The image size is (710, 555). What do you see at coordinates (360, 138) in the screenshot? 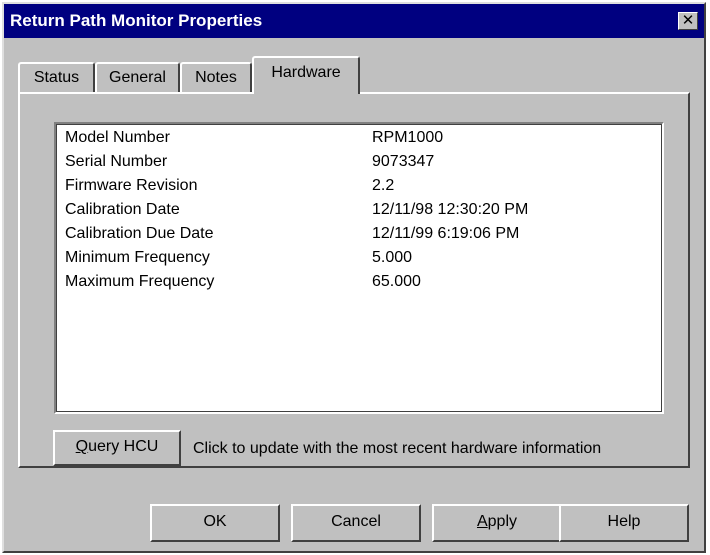
I see `list-item: Model Number RPM1000` at bounding box center [360, 138].